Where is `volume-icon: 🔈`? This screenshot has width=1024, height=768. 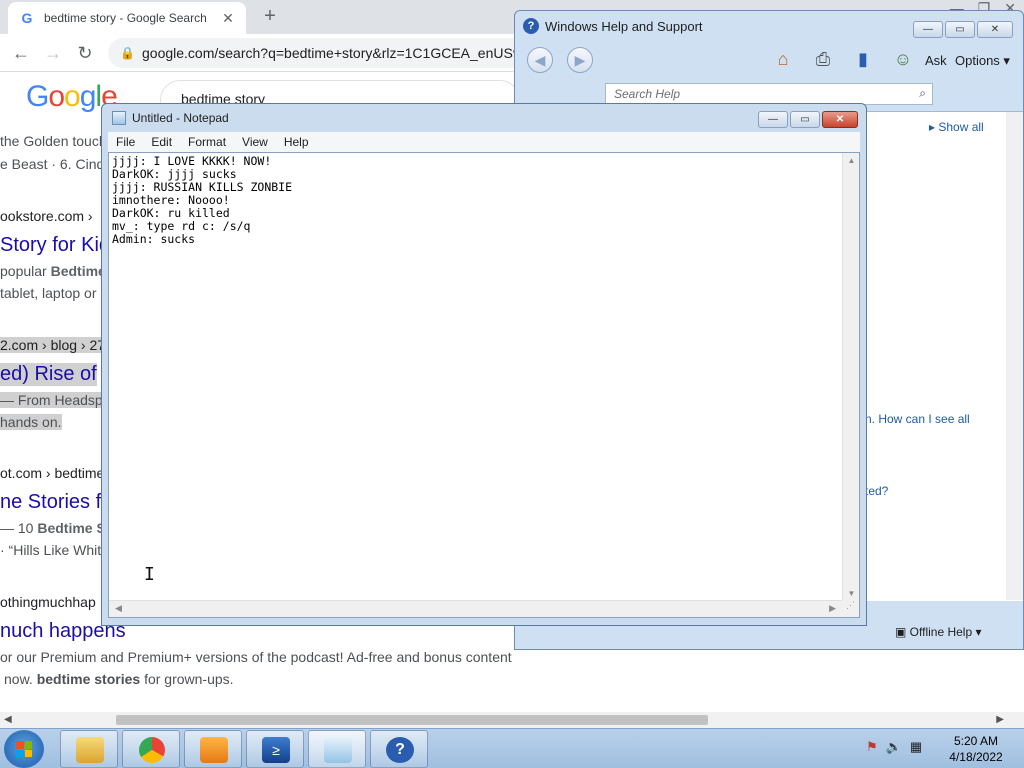 volume-icon: 🔈 is located at coordinates (894, 747).